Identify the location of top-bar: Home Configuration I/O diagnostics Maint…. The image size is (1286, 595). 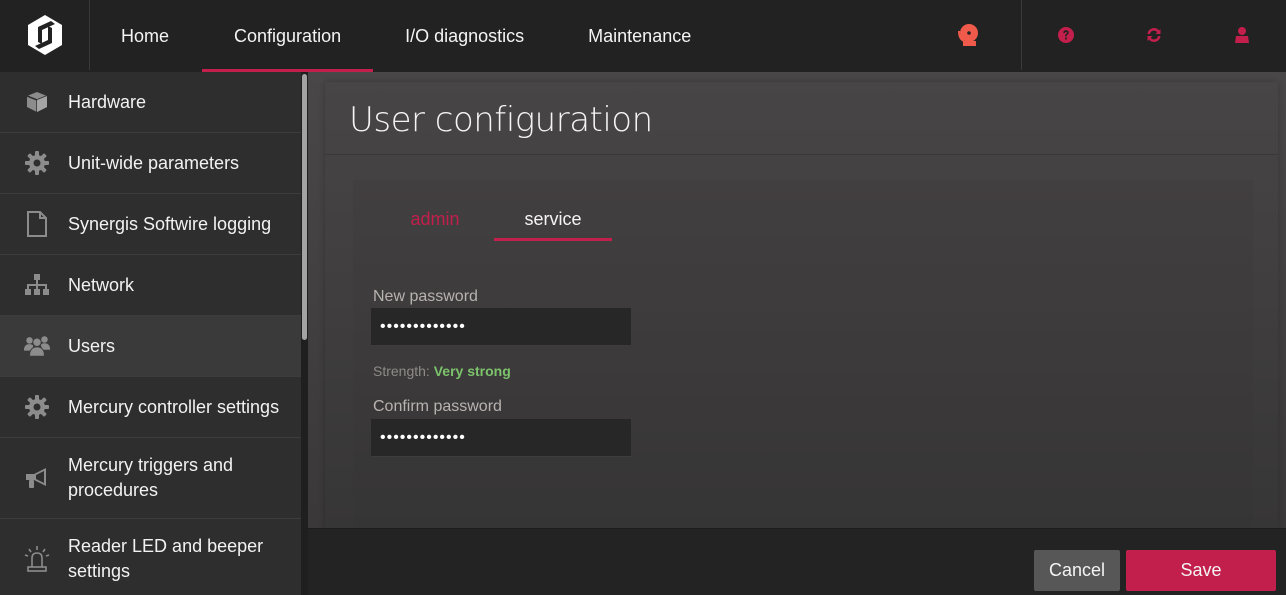
(643, 36).